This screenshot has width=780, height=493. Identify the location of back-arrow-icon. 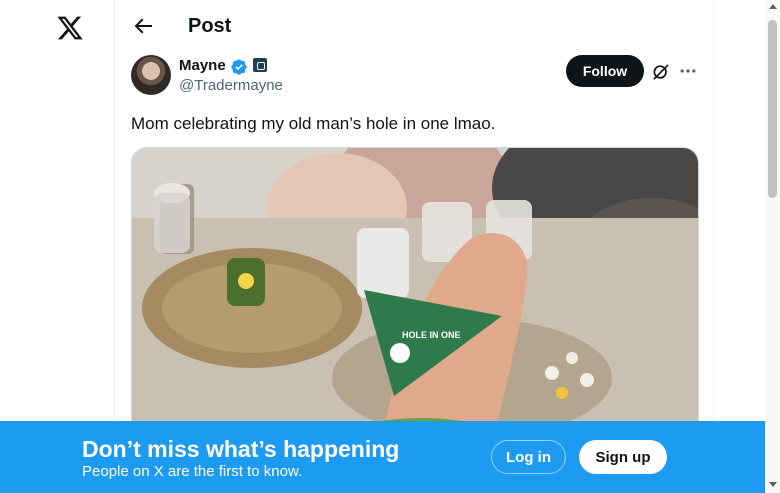
(143, 26).